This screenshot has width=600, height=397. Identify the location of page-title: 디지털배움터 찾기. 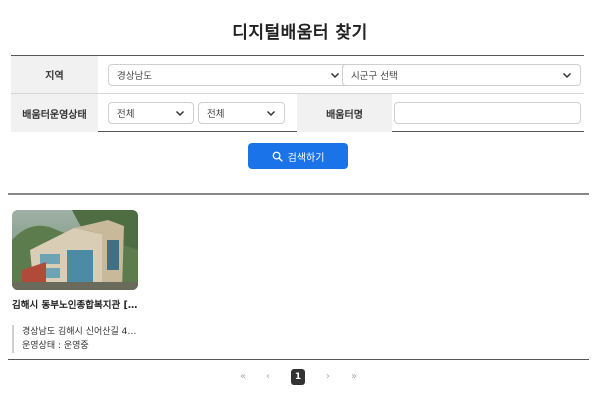
(300, 33).